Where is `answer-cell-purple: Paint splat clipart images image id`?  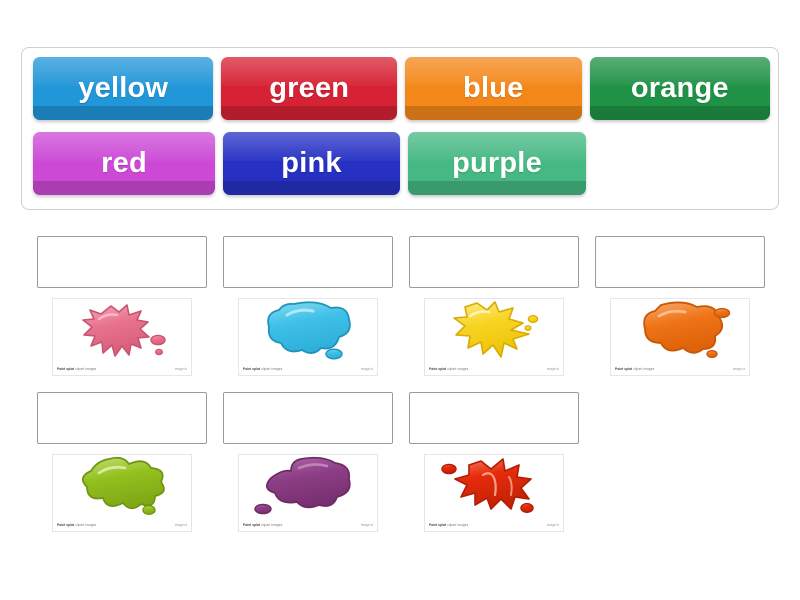
answer-cell-purple: Paint splat clipart images image id is located at coordinates (308, 462).